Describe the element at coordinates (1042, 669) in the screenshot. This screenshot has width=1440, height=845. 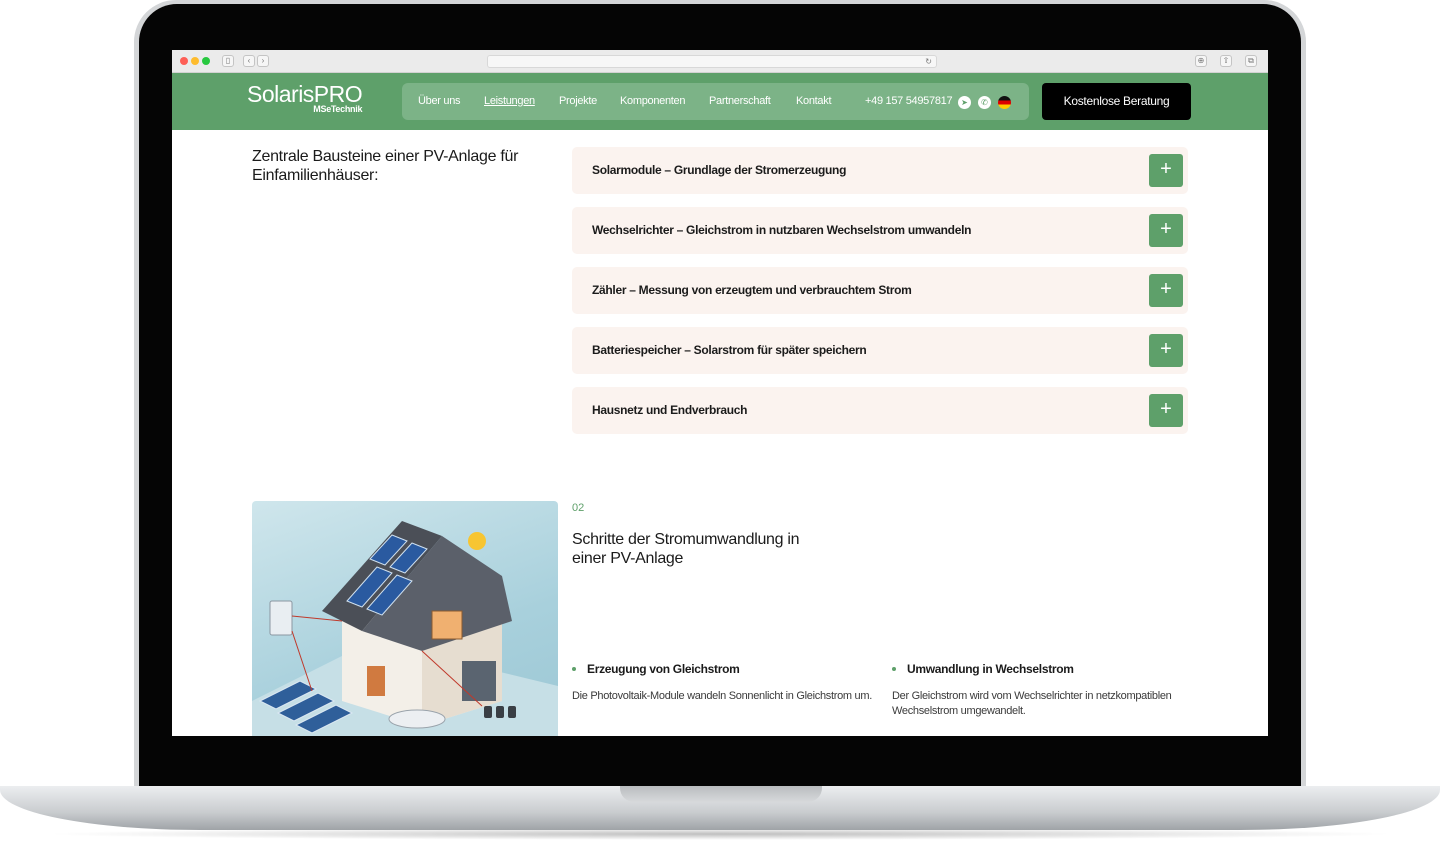
I see `feature-title: Umwandlung in Wechselstrom` at that location.